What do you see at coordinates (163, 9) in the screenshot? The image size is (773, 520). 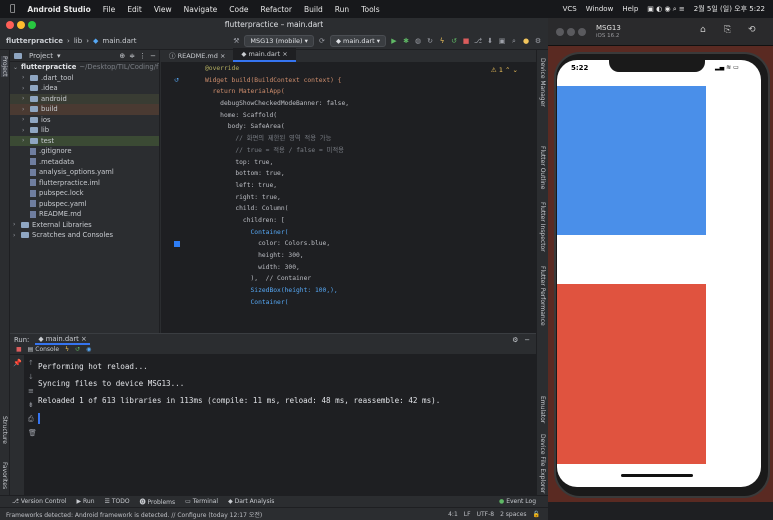 I see `menu-view: View` at bounding box center [163, 9].